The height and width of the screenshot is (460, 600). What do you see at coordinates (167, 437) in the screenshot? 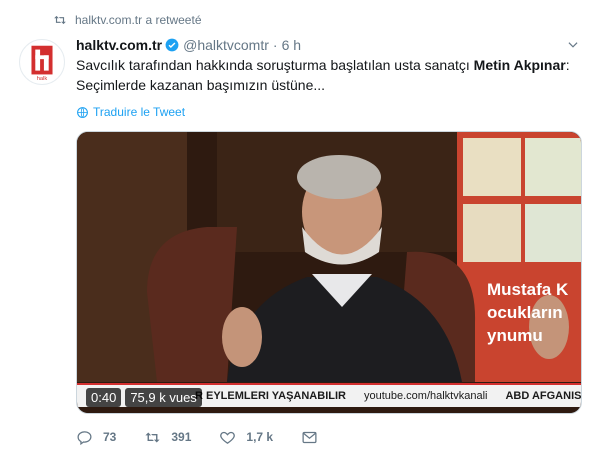
I see `retweet-button: 391` at bounding box center [167, 437].